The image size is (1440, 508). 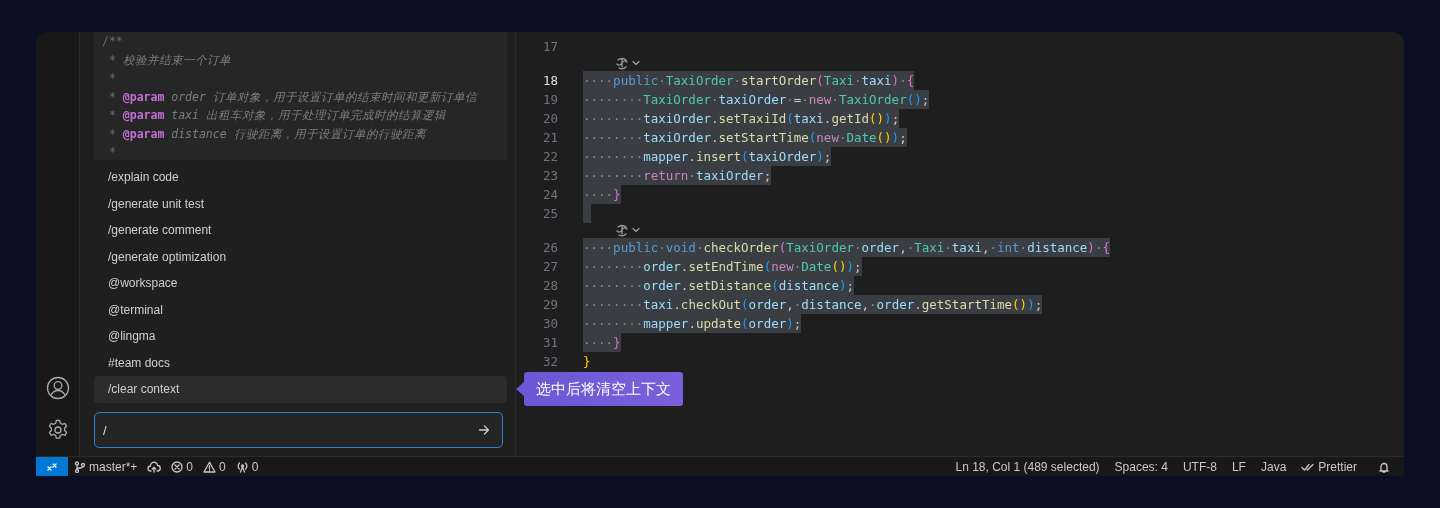 I want to click on warning-icon, so click(x=210, y=467).